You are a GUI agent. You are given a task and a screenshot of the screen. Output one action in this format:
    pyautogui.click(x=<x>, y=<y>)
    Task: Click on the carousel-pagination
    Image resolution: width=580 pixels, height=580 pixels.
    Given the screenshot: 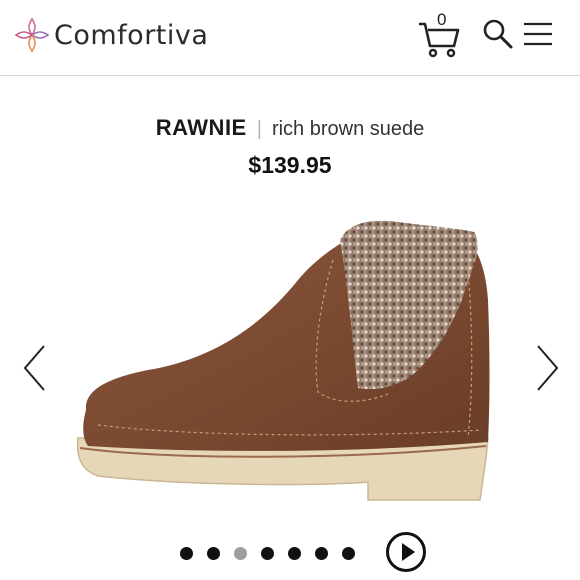 What is the action you would take?
    pyautogui.click(x=274, y=553)
    